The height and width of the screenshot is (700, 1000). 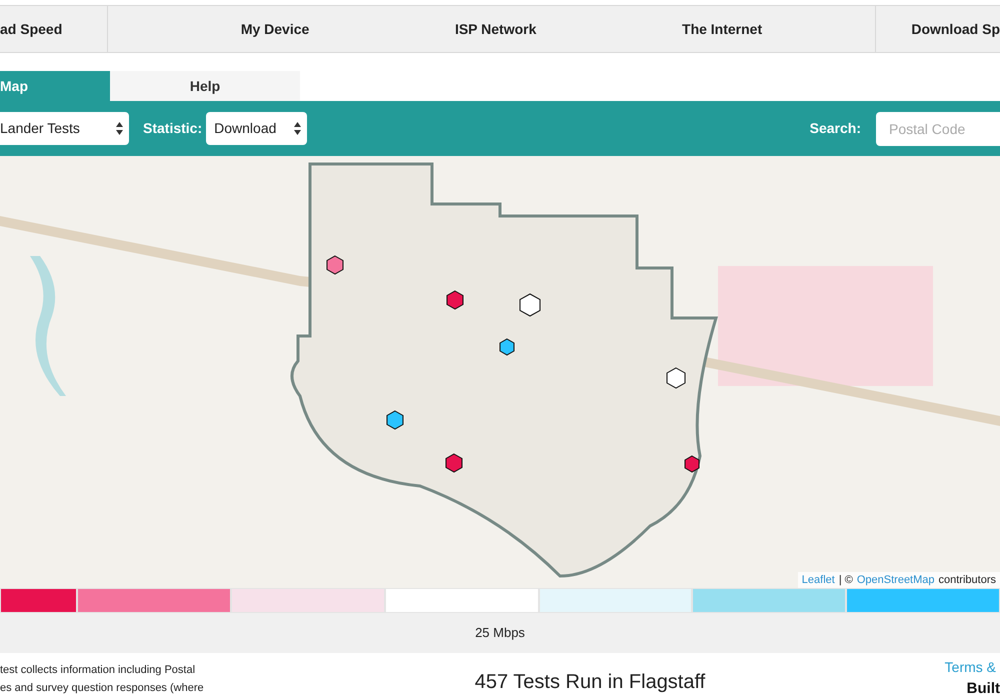 I want to click on nav-link: My Device, so click(x=275, y=29).